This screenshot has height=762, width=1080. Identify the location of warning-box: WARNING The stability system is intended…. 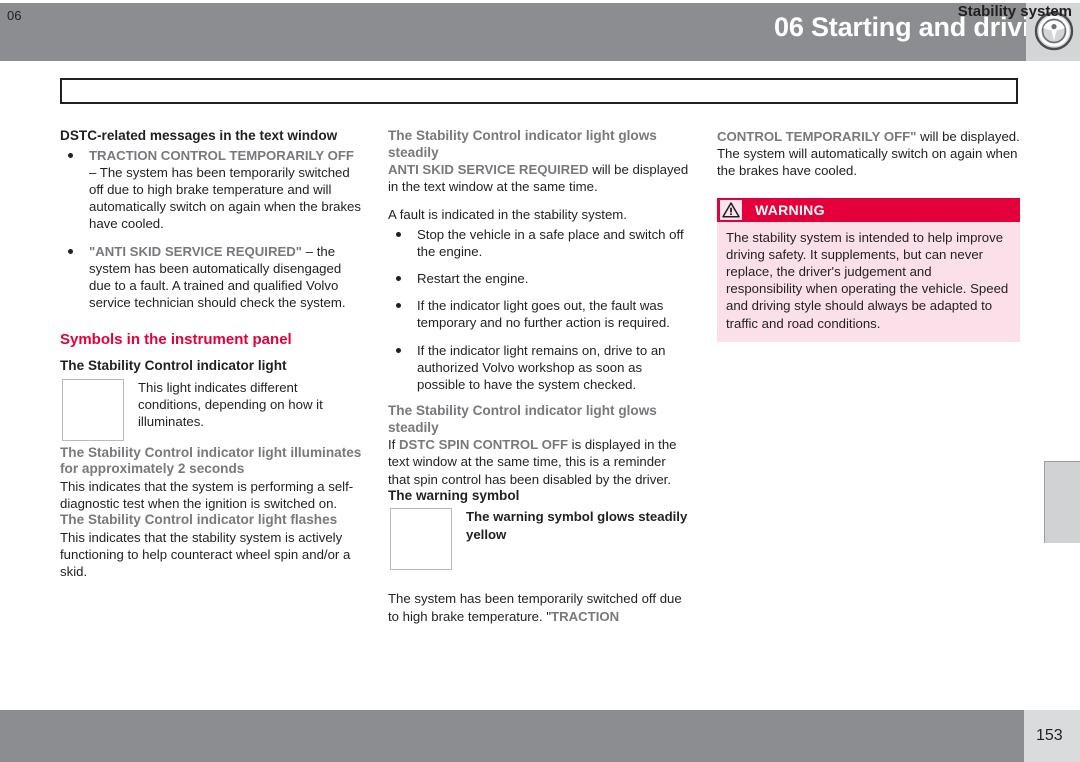
(868, 269).